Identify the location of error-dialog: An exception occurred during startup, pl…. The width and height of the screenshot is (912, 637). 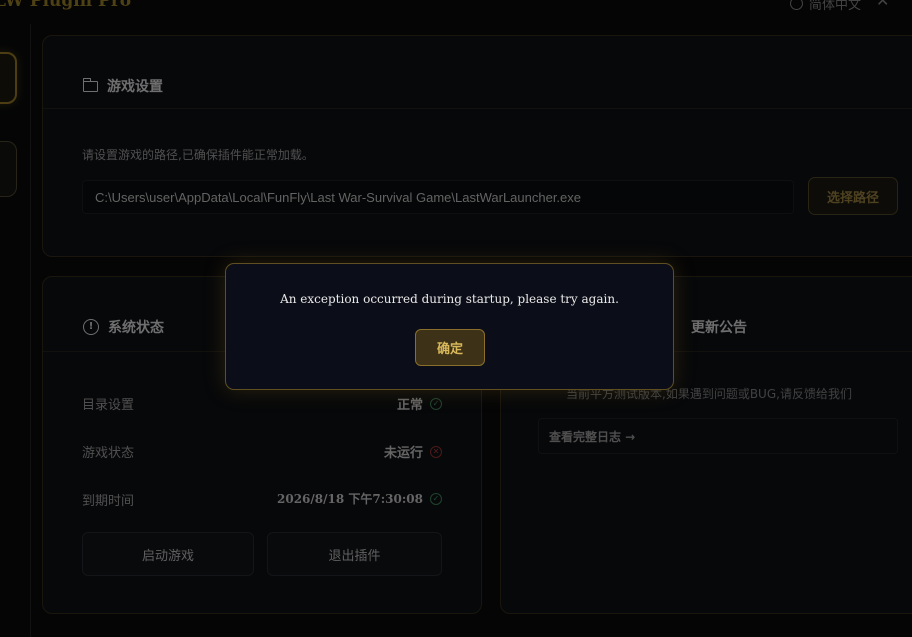
(449, 326).